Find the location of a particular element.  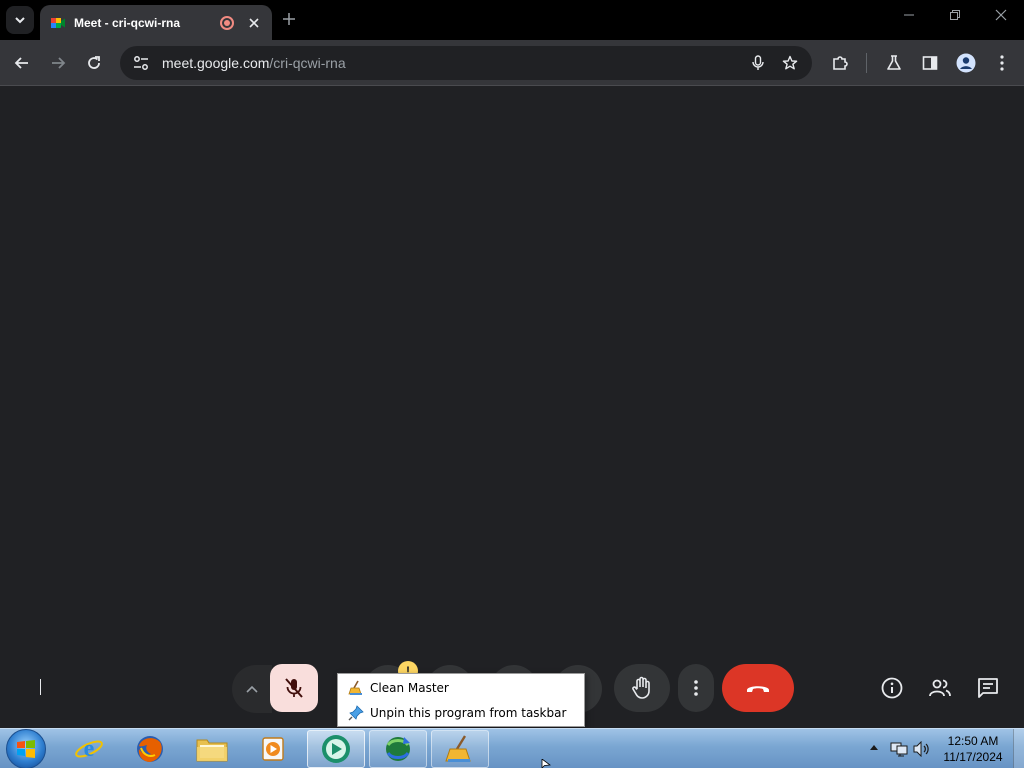

url-host: meet.google.com is located at coordinates (216, 63).